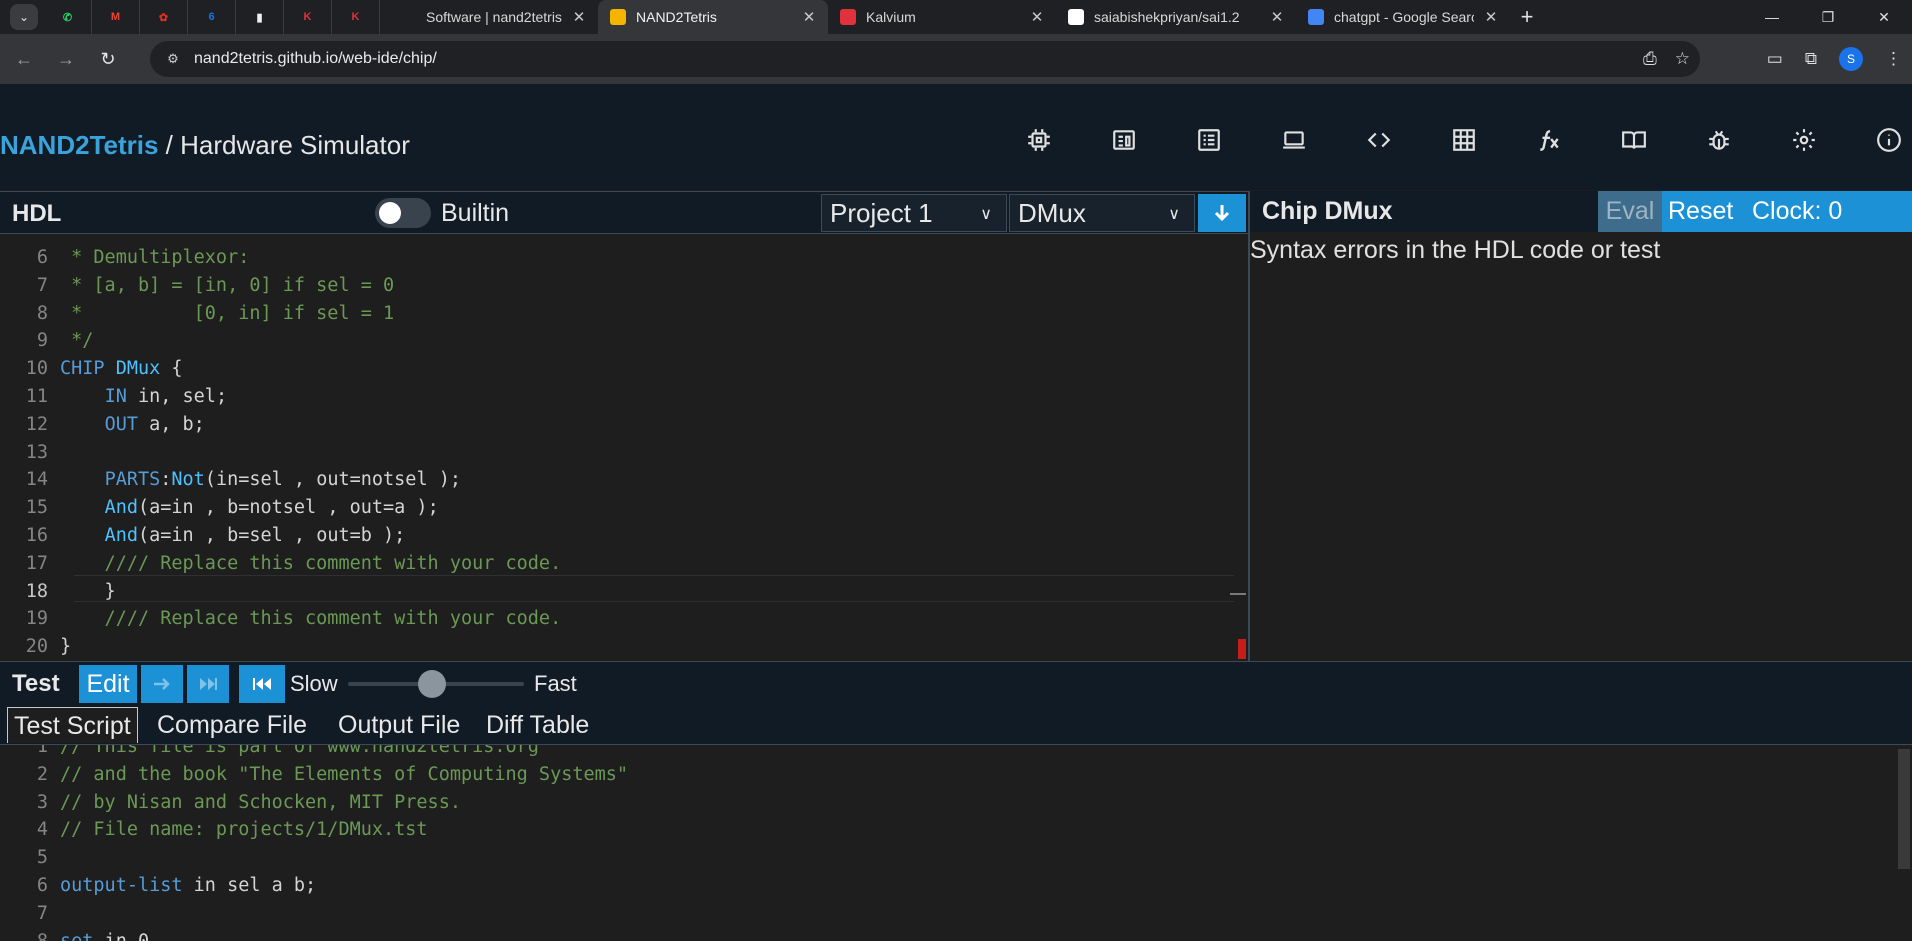 This screenshot has height=941, width=1912. Describe the element at coordinates (914, 213) in the screenshot. I see `project-select: Project 1 ∨` at that location.